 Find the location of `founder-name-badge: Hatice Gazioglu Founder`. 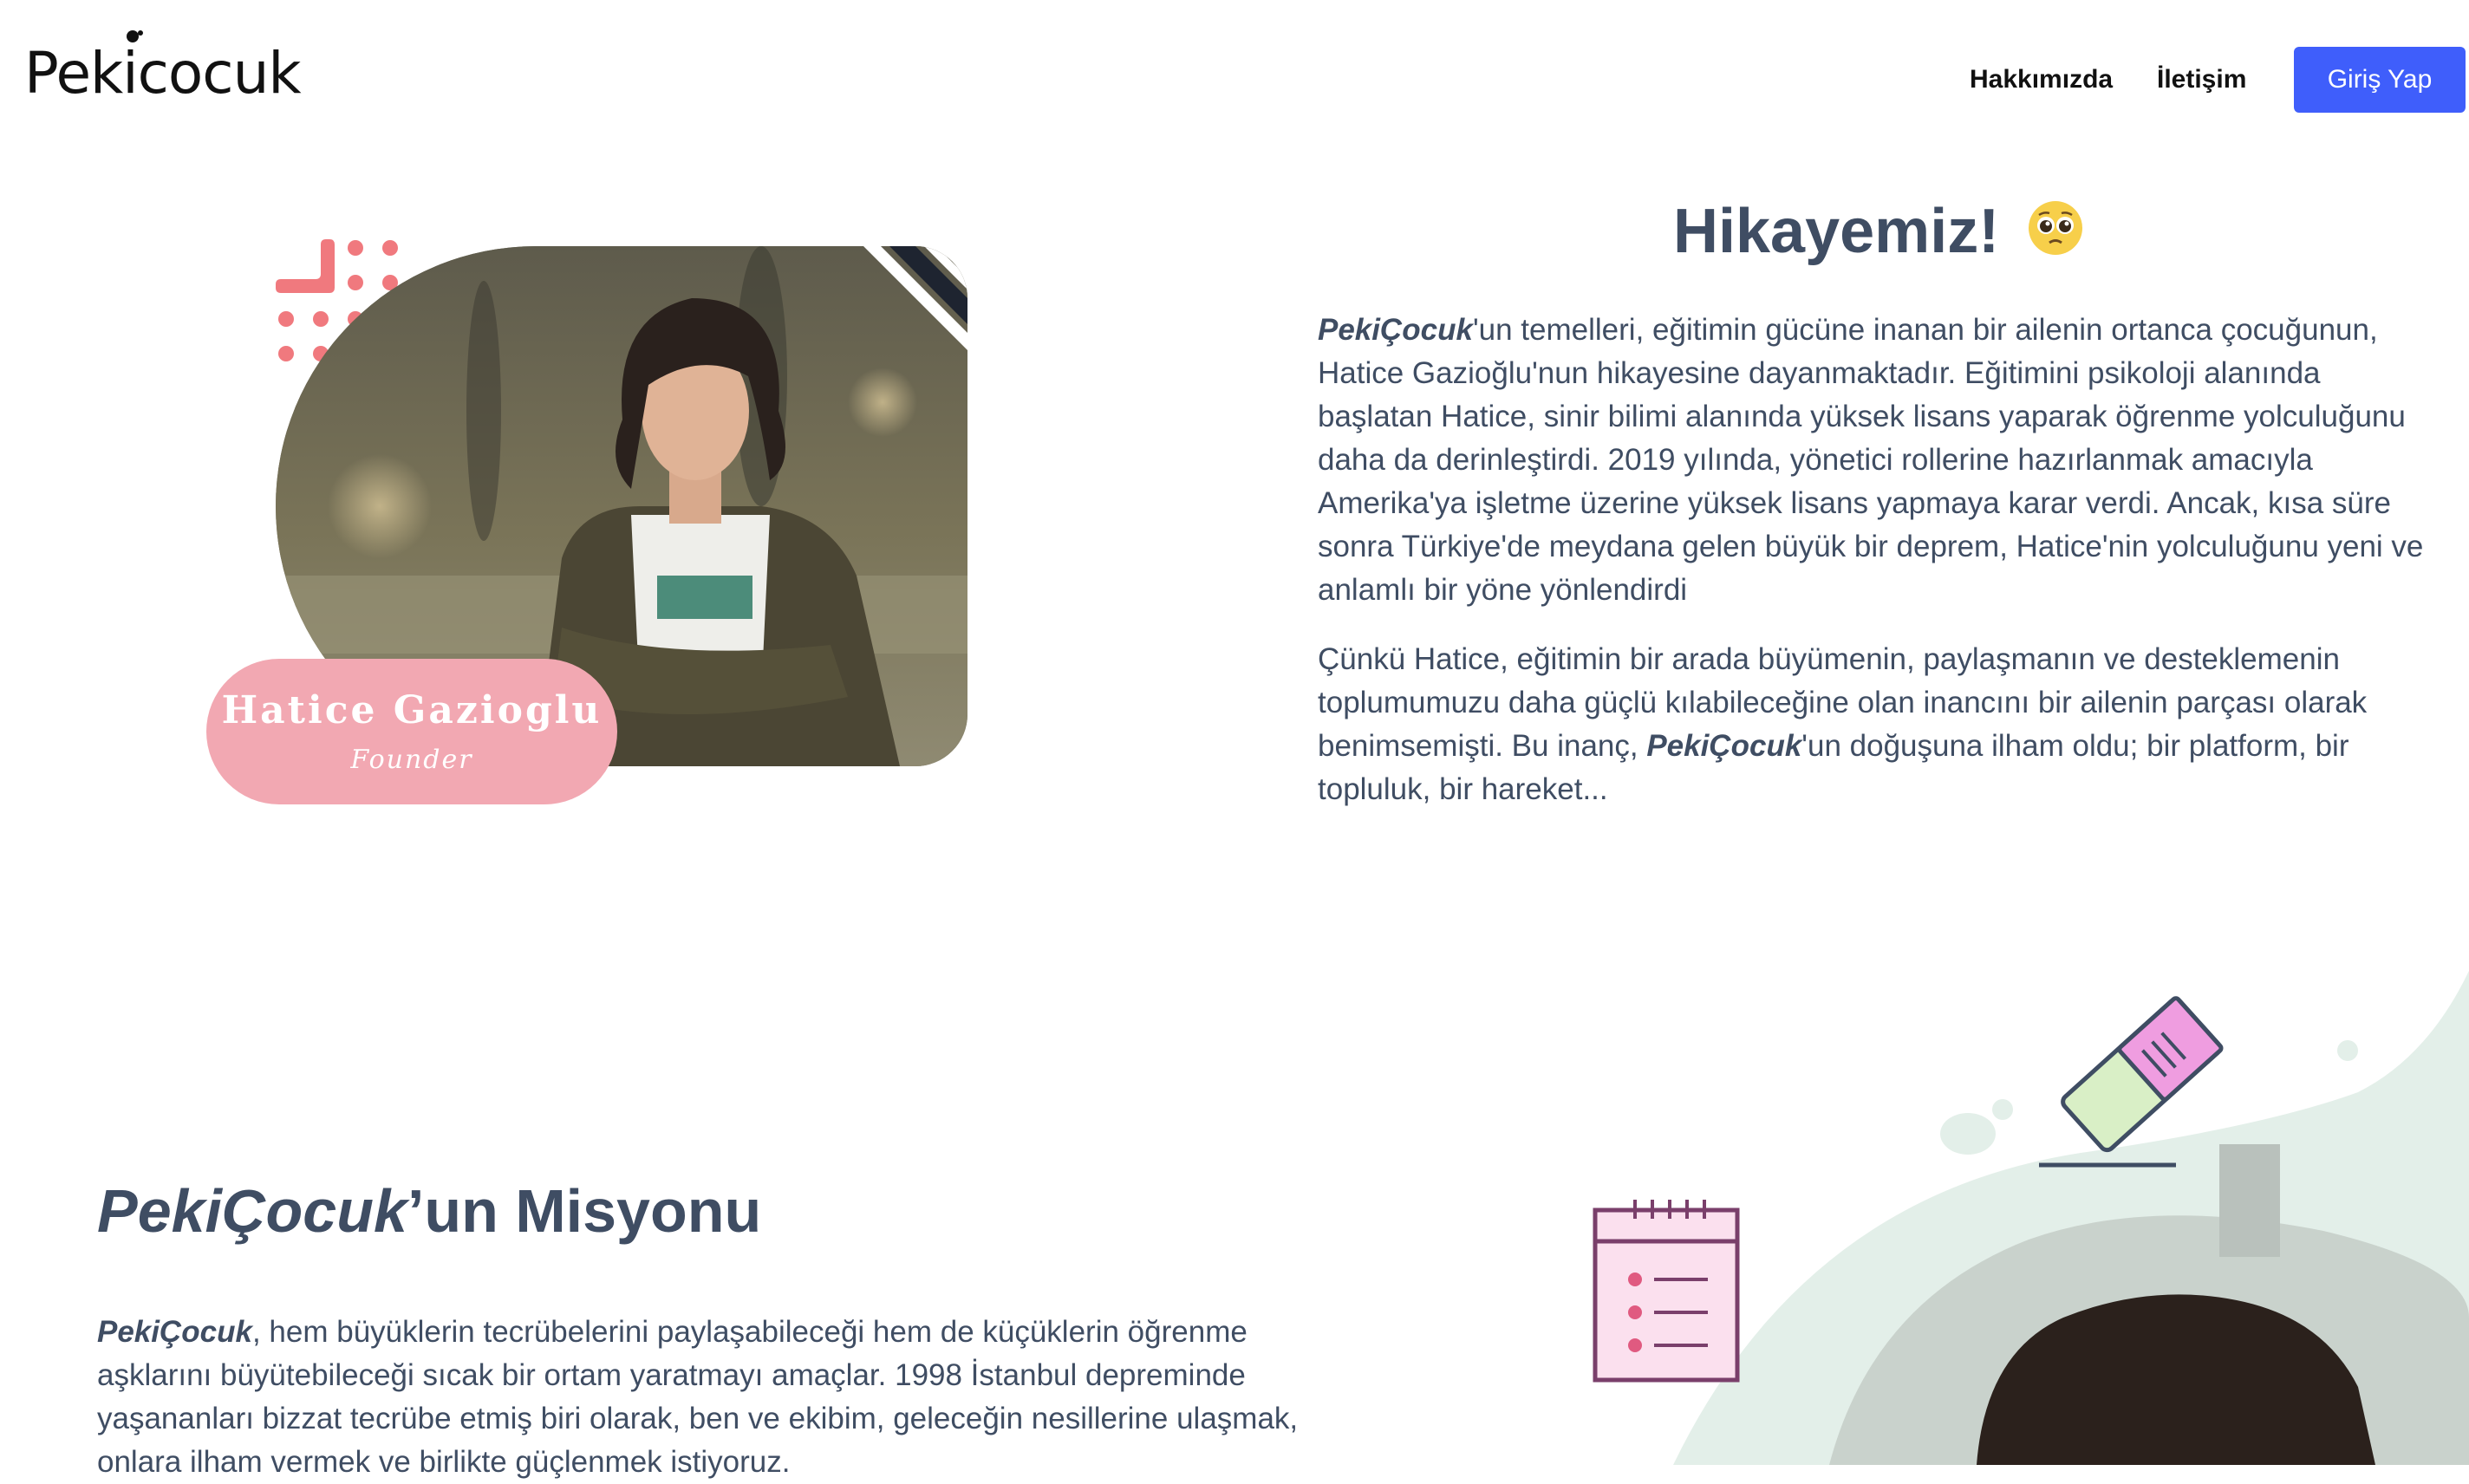

founder-name-badge: Hatice Gazioglu Founder is located at coordinates (411, 731).